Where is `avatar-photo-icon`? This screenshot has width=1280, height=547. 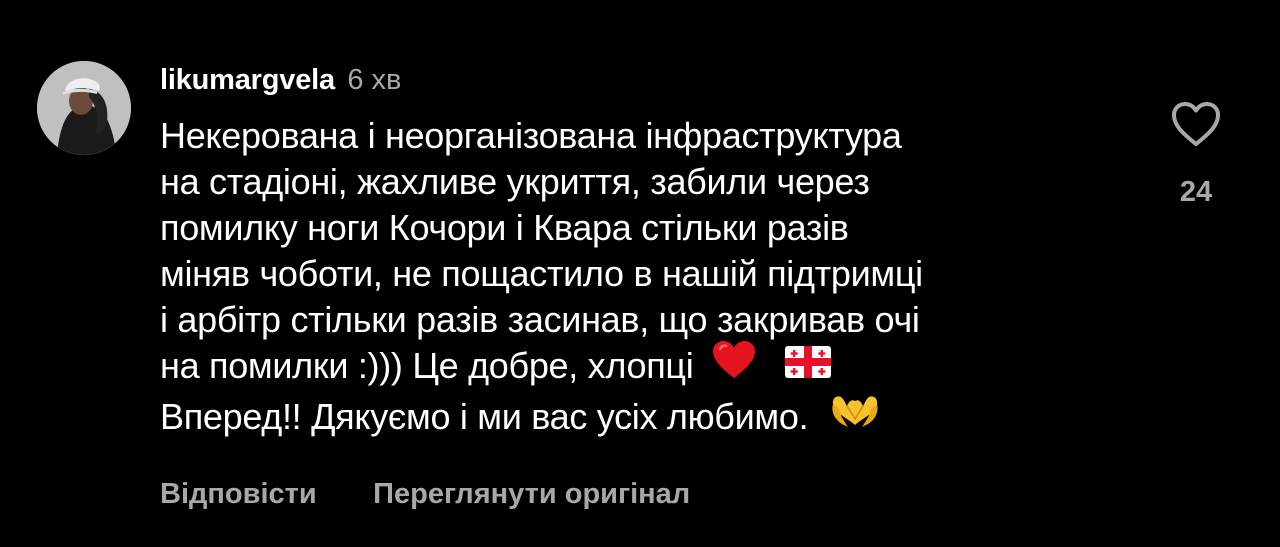
avatar-photo-icon is located at coordinates (84, 108).